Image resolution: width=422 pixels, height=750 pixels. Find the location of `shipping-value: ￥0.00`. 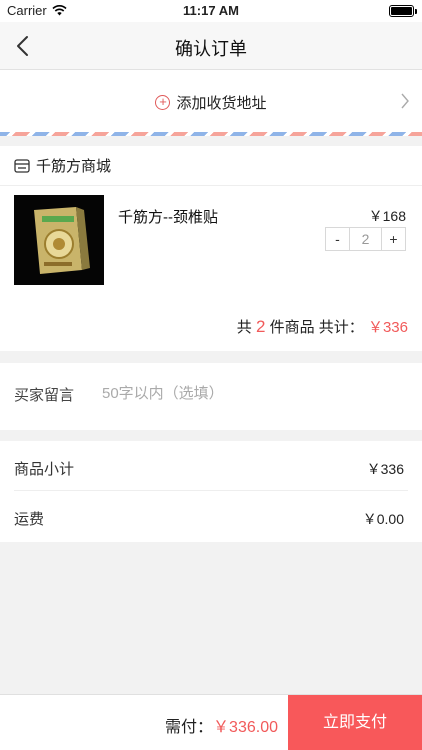

shipping-value: ￥0.00 is located at coordinates (383, 519).